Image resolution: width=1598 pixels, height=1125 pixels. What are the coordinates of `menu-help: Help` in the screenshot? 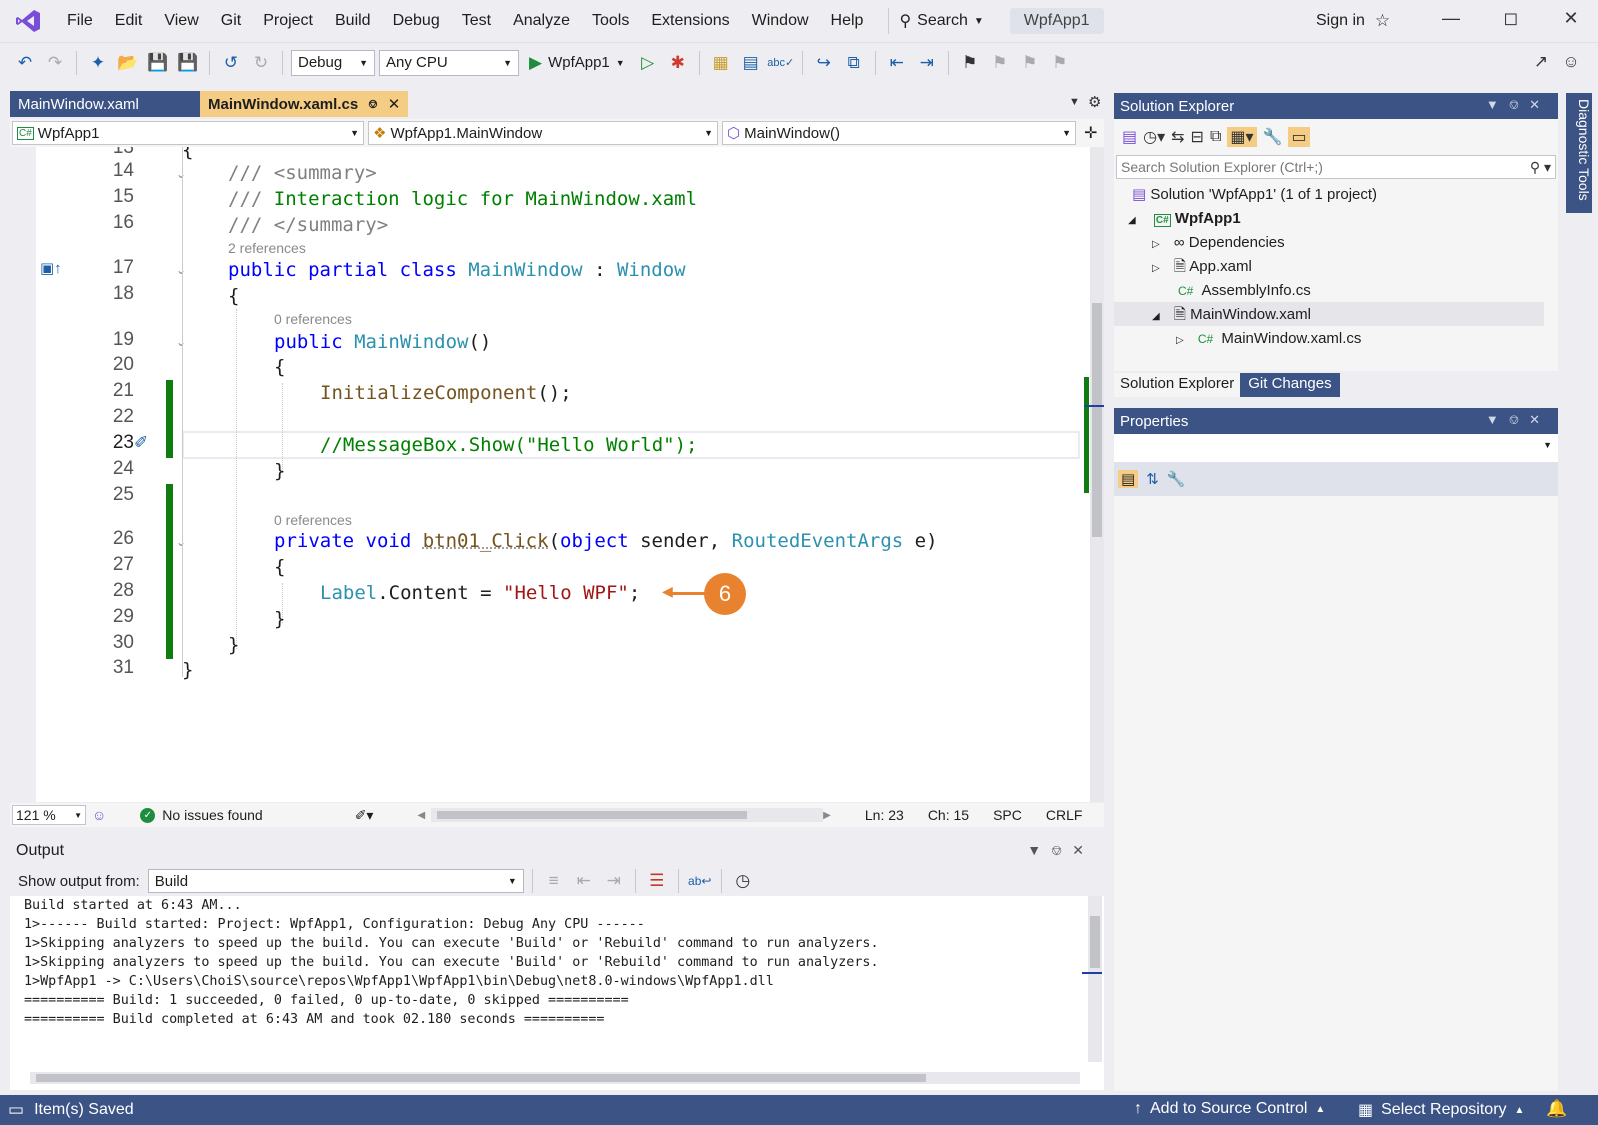 It's located at (847, 21).